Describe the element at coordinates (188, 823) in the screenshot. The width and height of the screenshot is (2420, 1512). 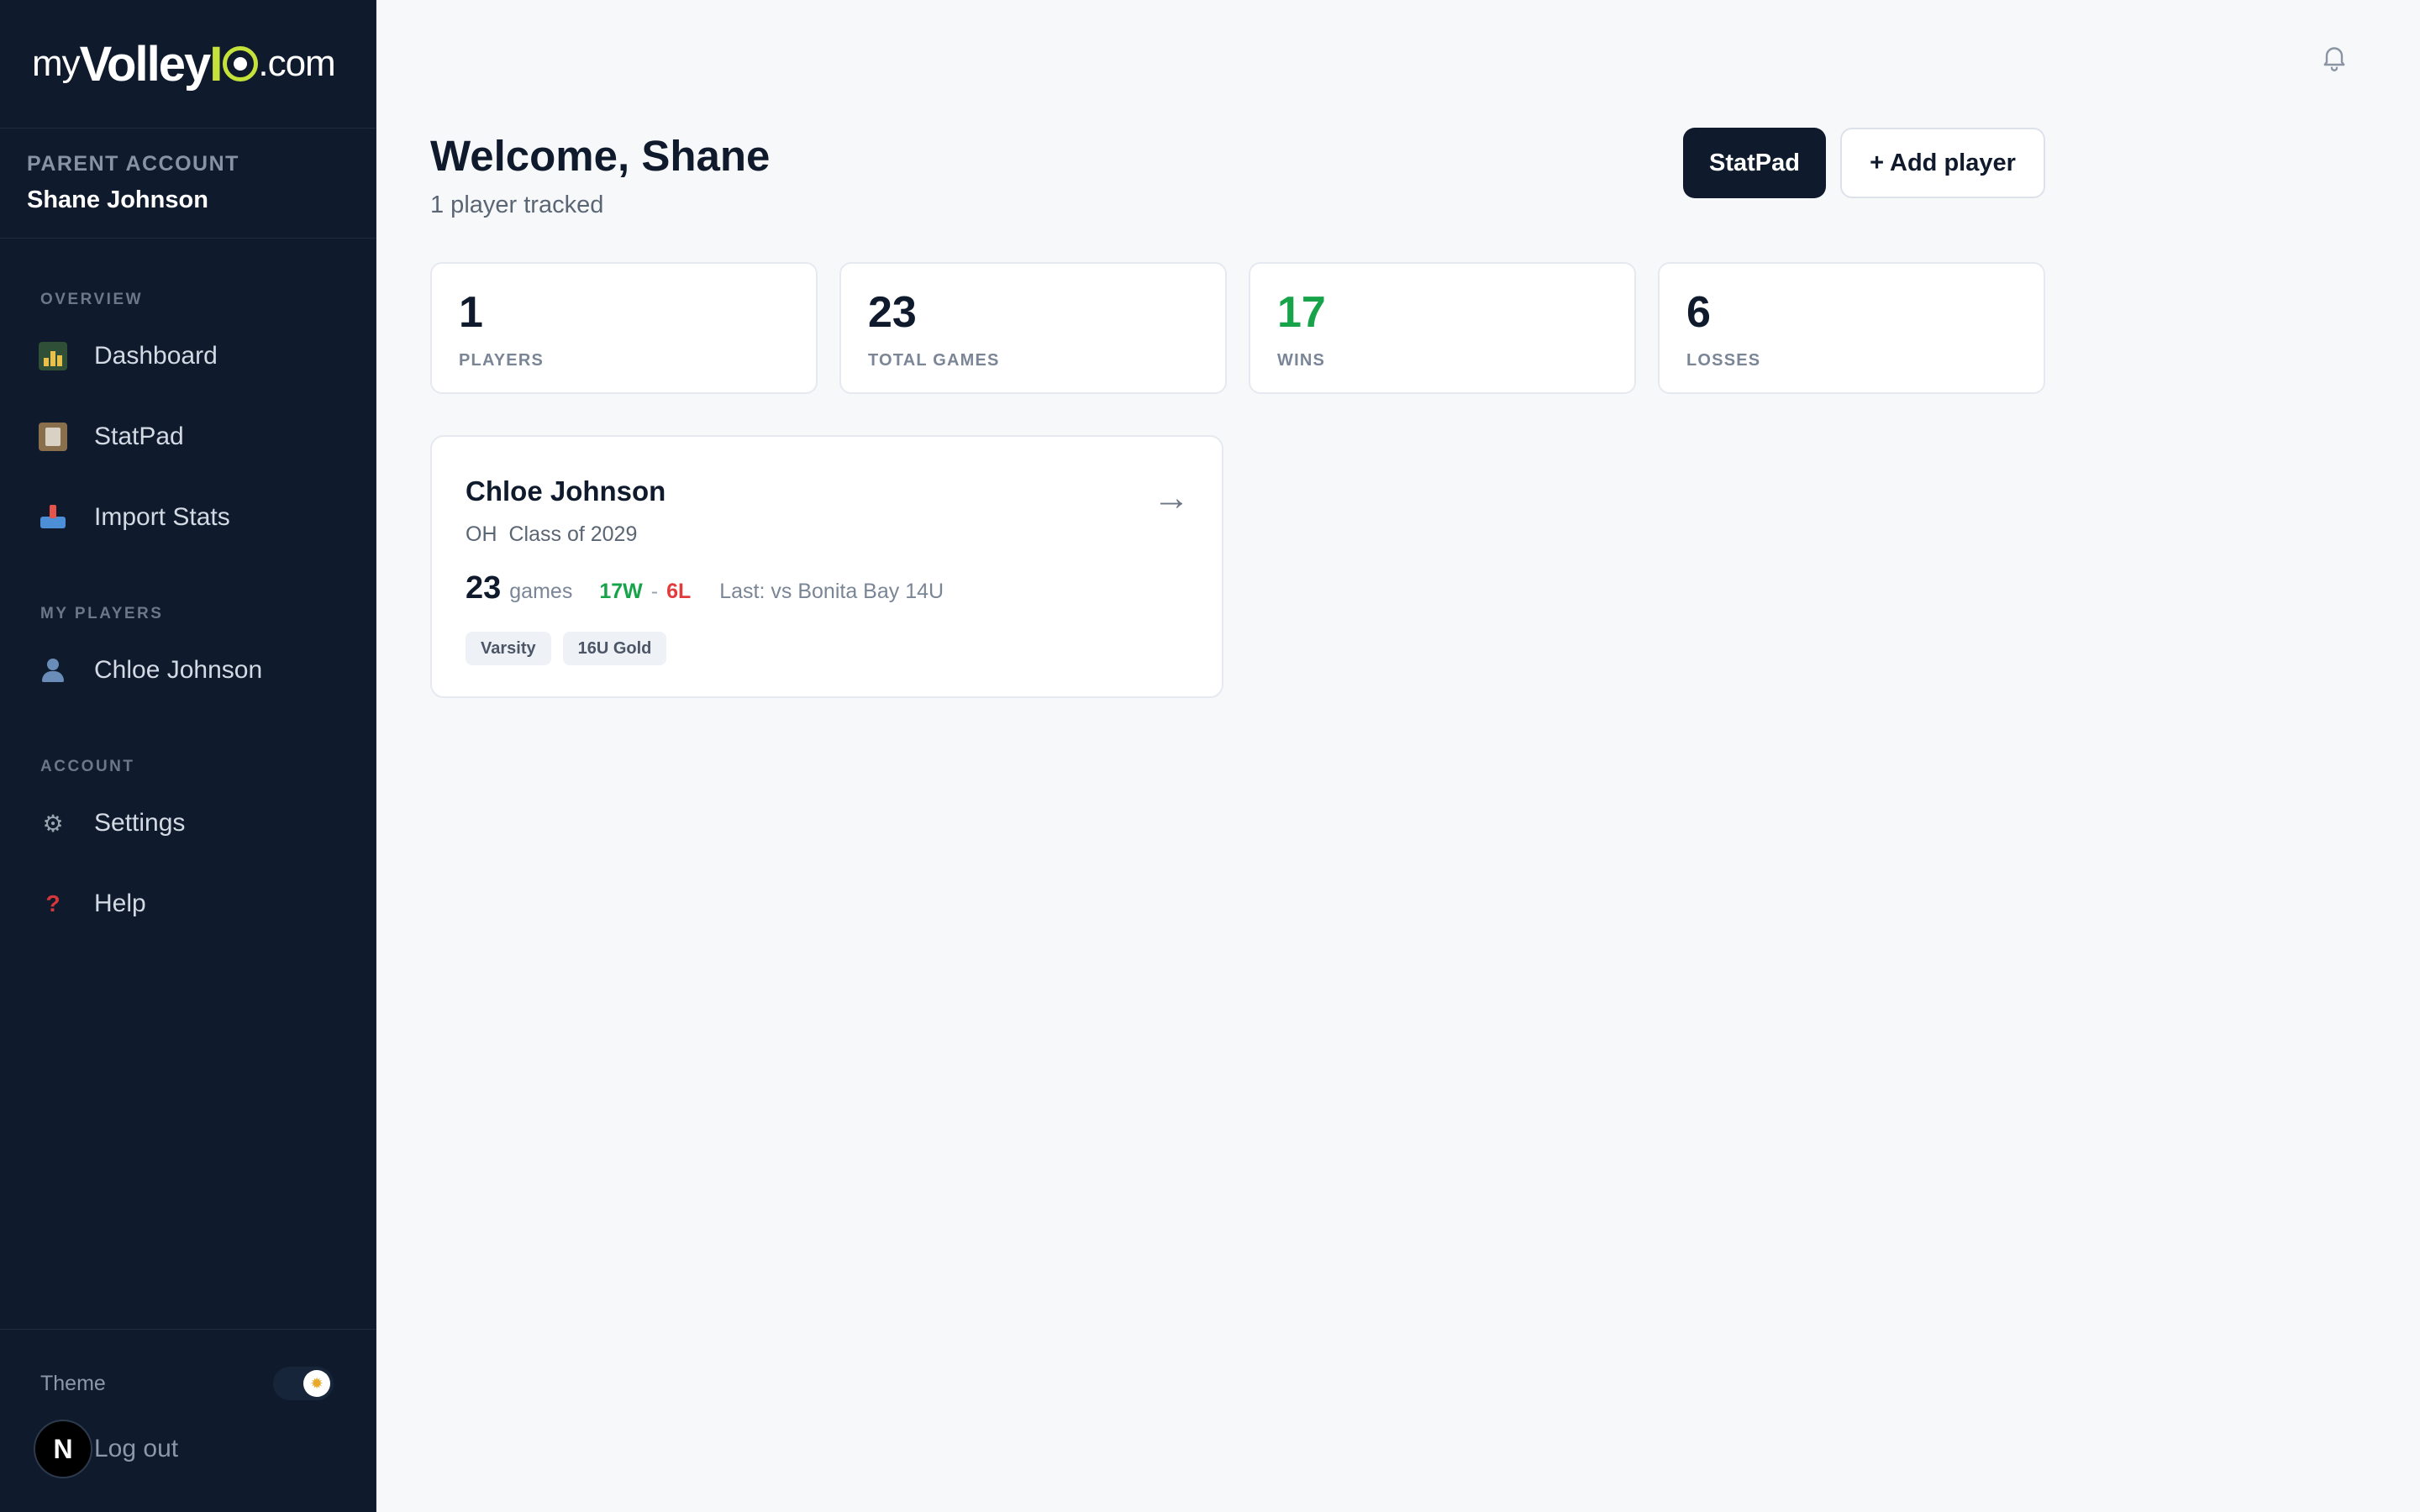
I see `sidebar-item-settings: ⚙ Settings` at that location.